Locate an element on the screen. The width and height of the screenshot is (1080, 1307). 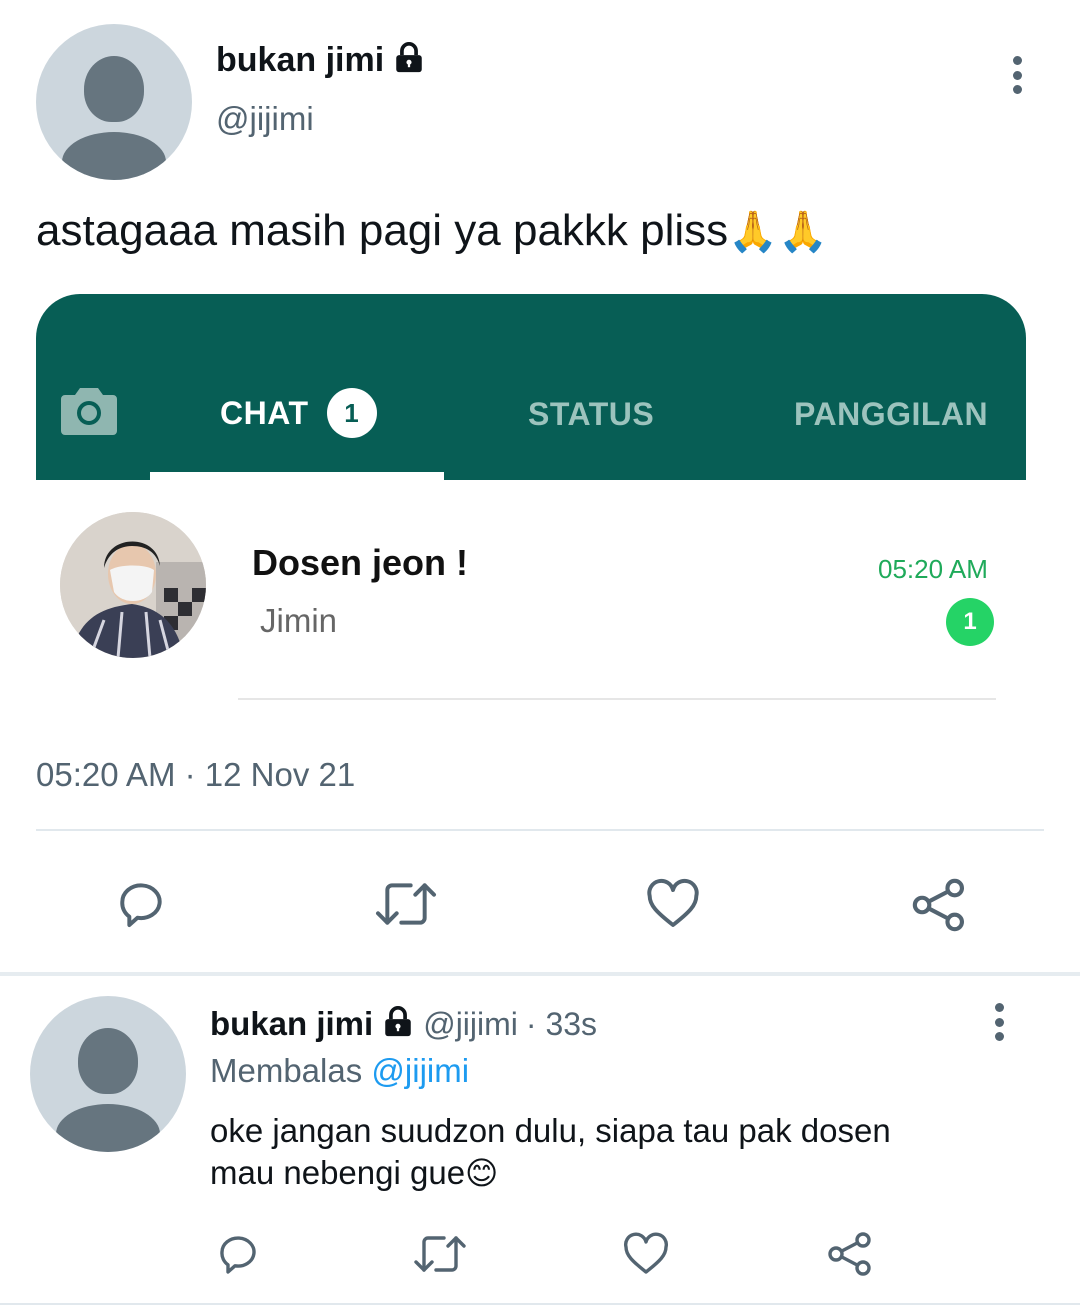
reply-header: bukan jimi @jijimi · 33s is located at coordinates (403, 1024).